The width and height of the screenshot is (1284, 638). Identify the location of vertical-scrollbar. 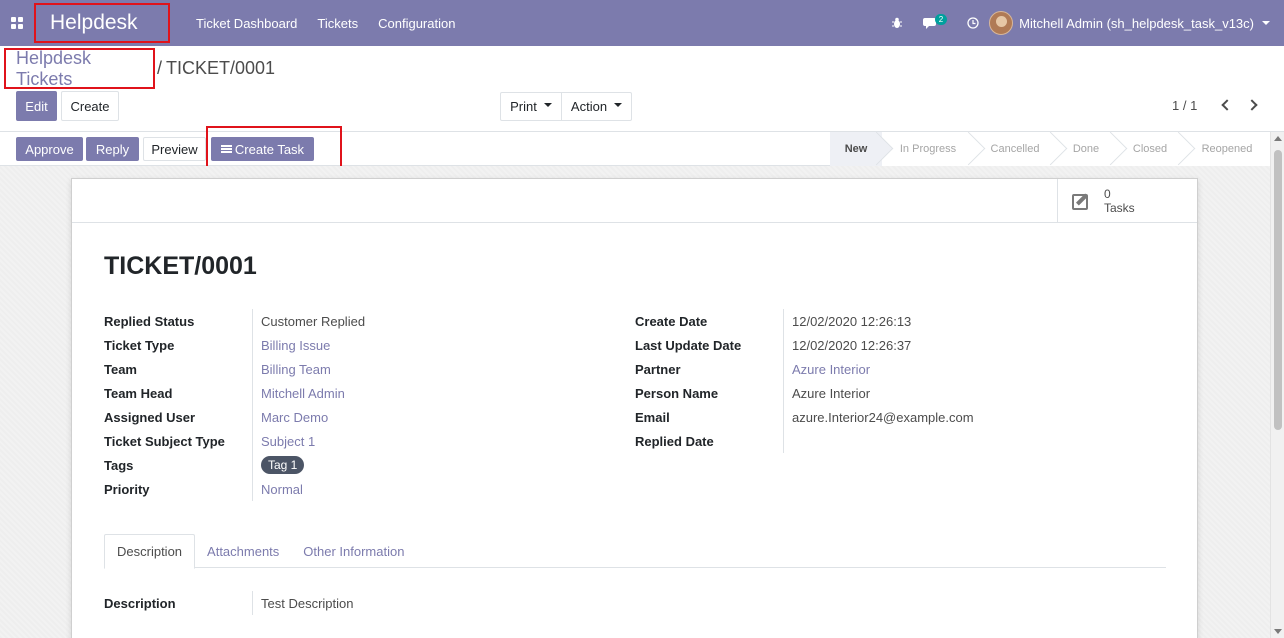
(1277, 385).